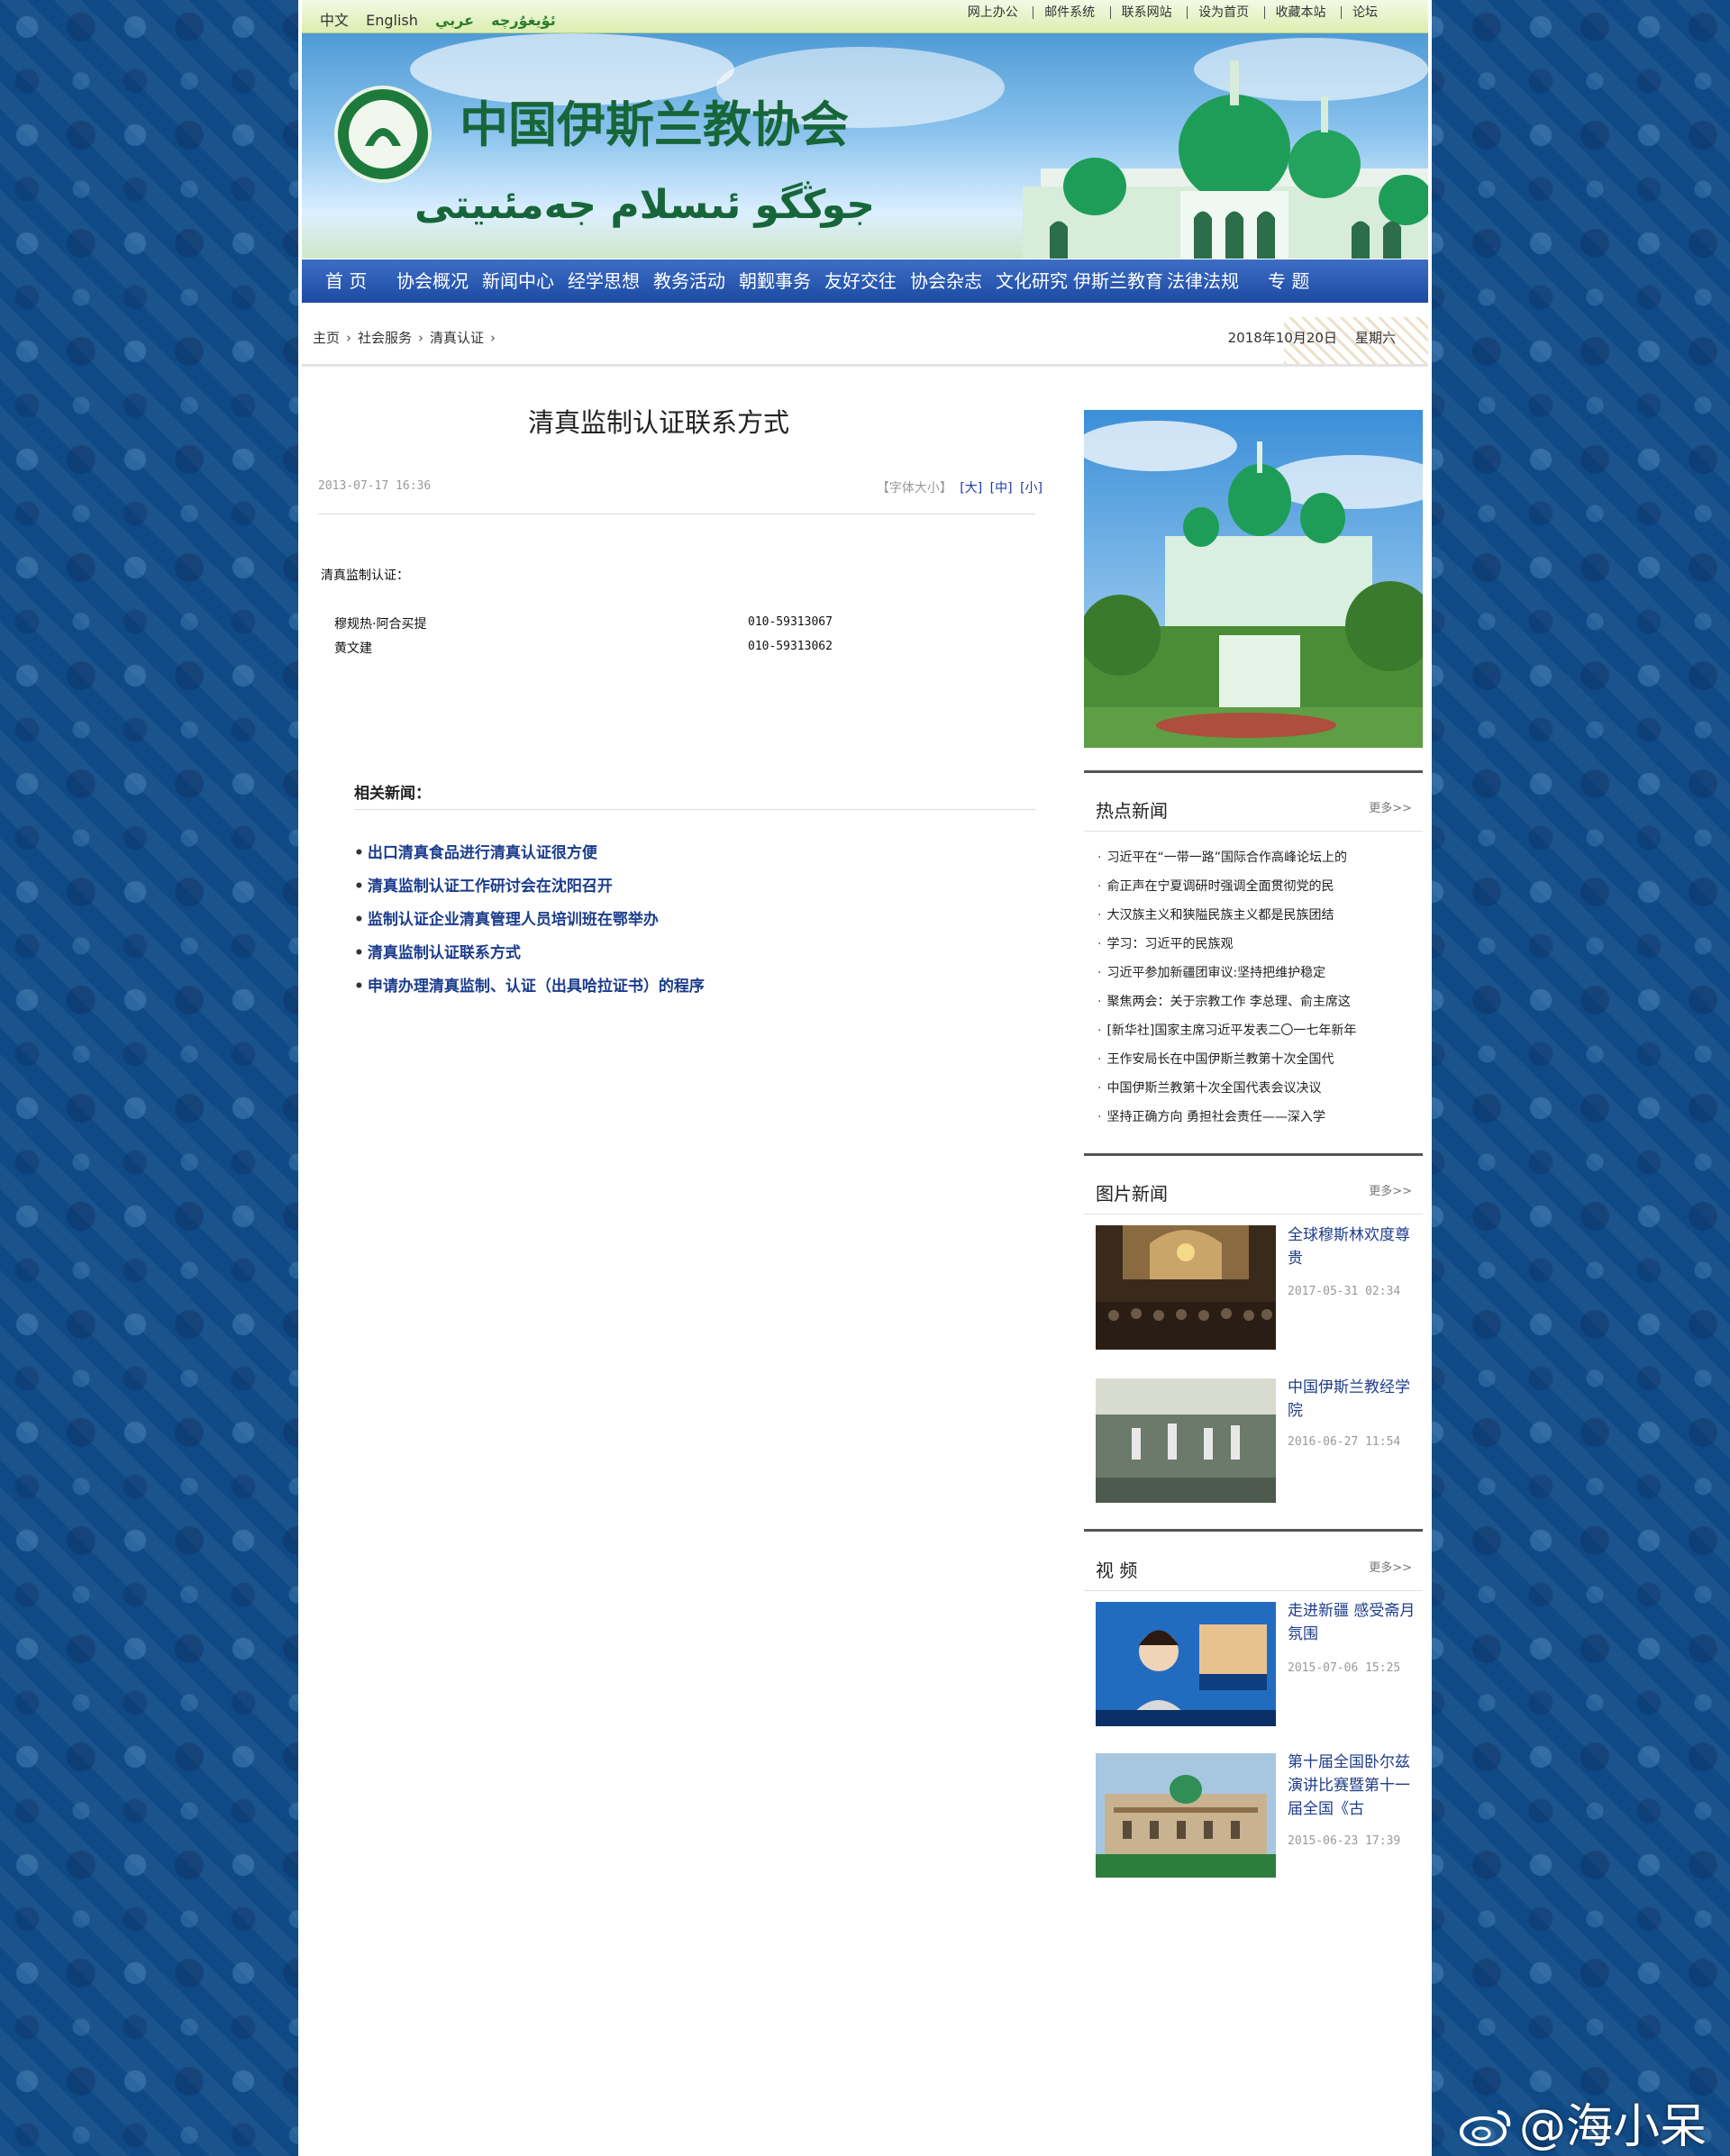 The height and width of the screenshot is (2156, 1730). What do you see at coordinates (385, 338) in the screenshot?
I see `breadcrumb-social-service: 社会服务` at bounding box center [385, 338].